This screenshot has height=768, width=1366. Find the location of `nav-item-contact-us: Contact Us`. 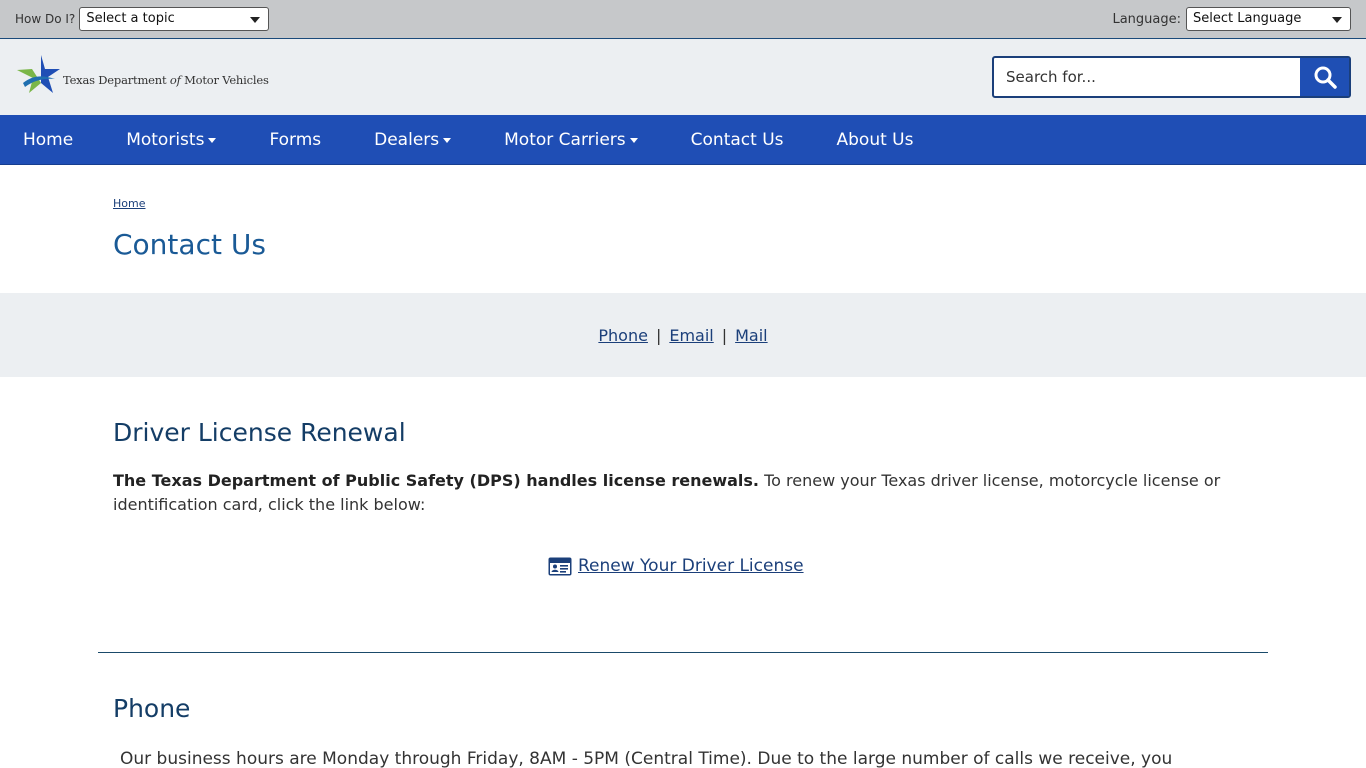

nav-item-contact-us: Contact Us is located at coordinates (737, 140).